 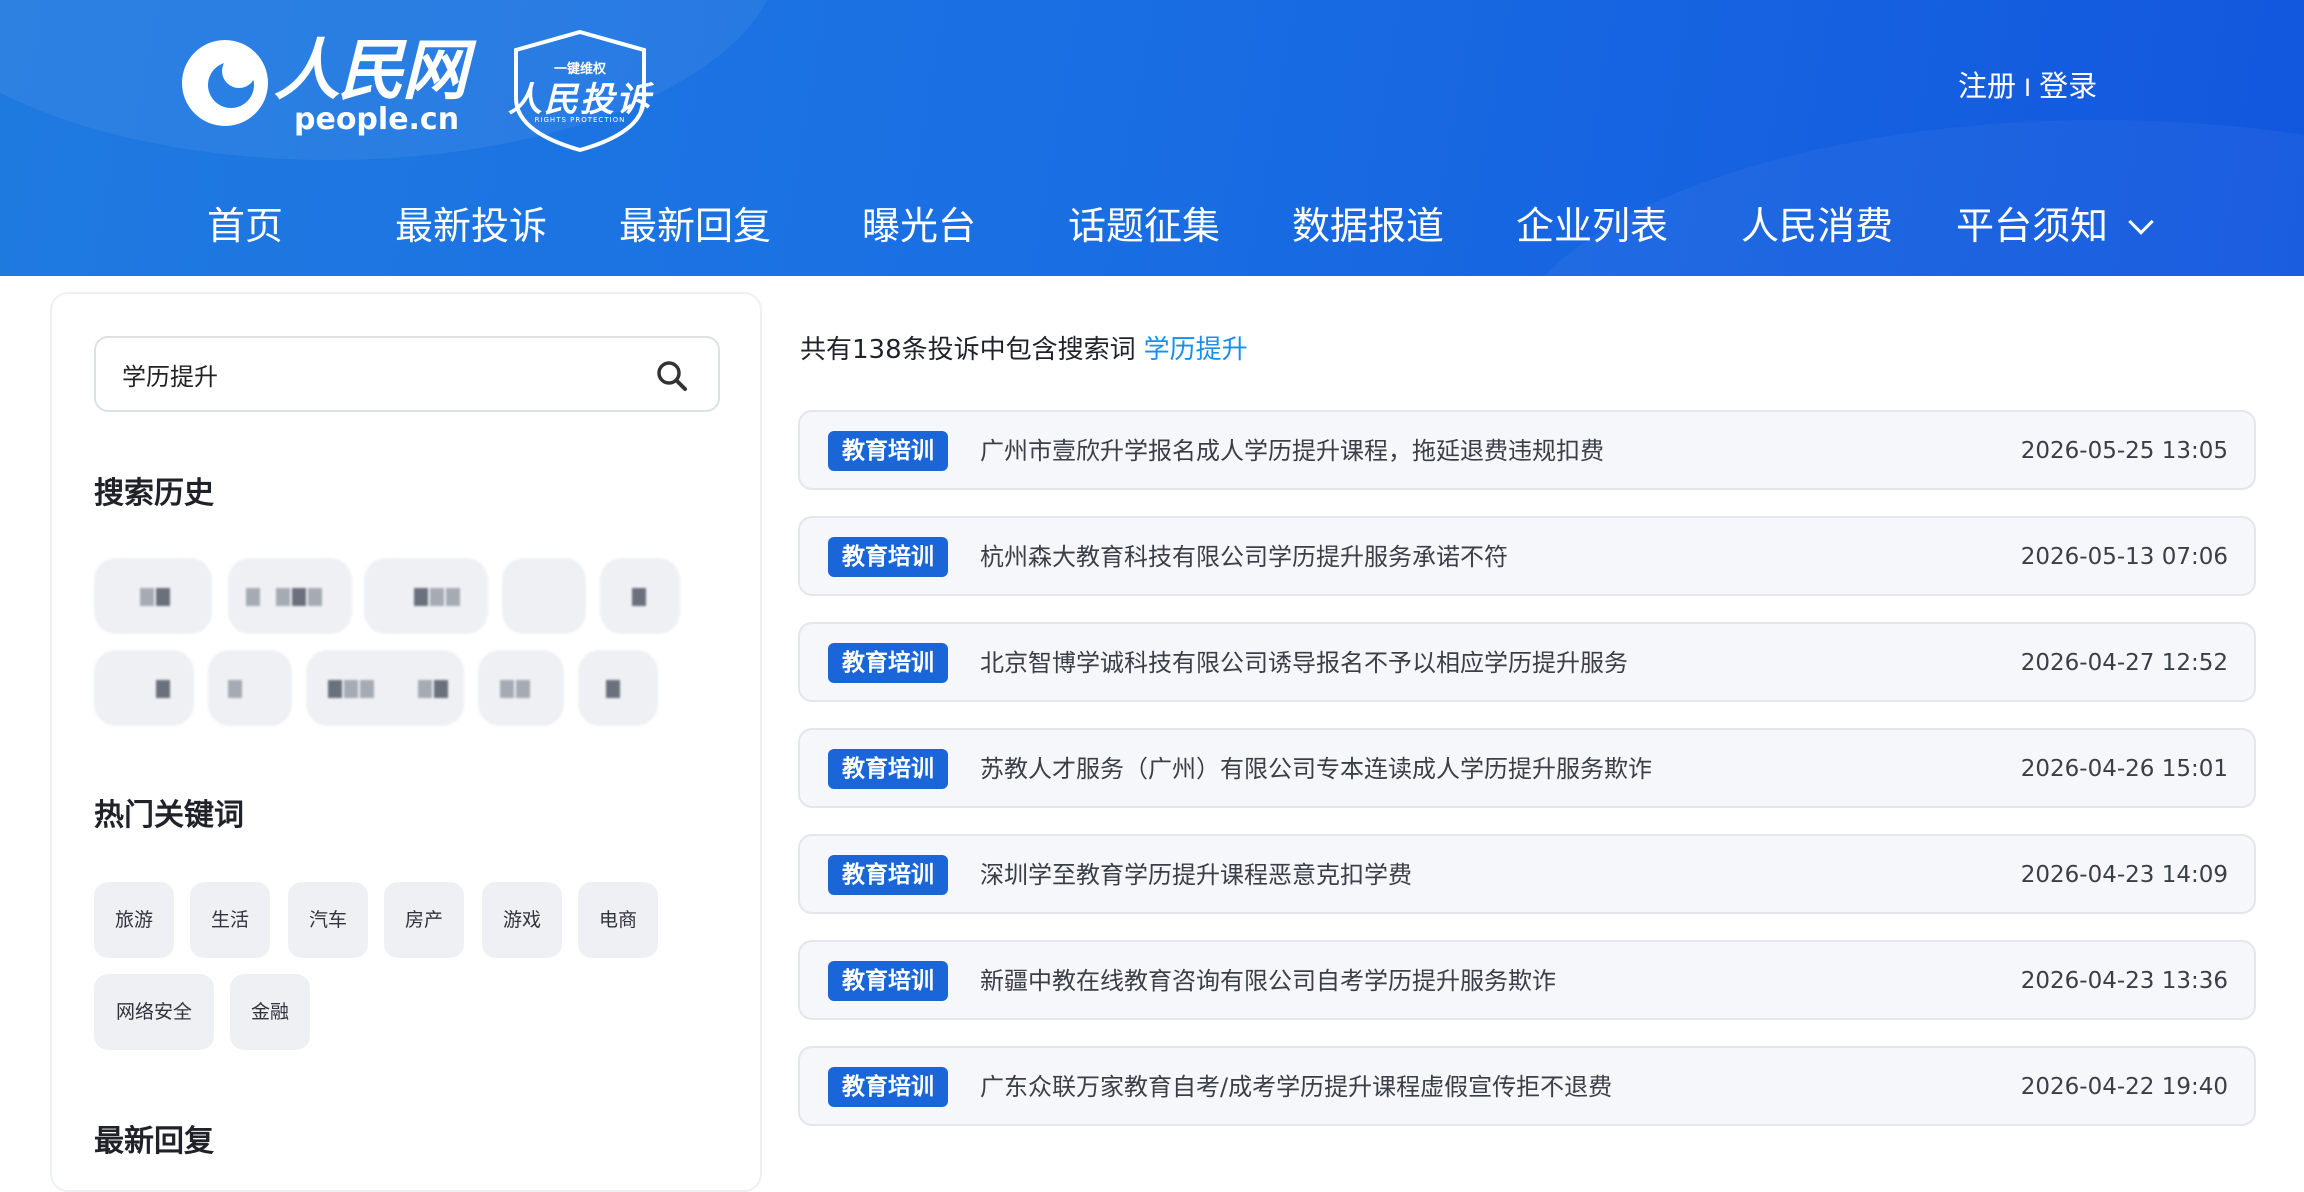 I want to click on nav-item-people-consumption: 人民消费, so click(x=1817, y=226).